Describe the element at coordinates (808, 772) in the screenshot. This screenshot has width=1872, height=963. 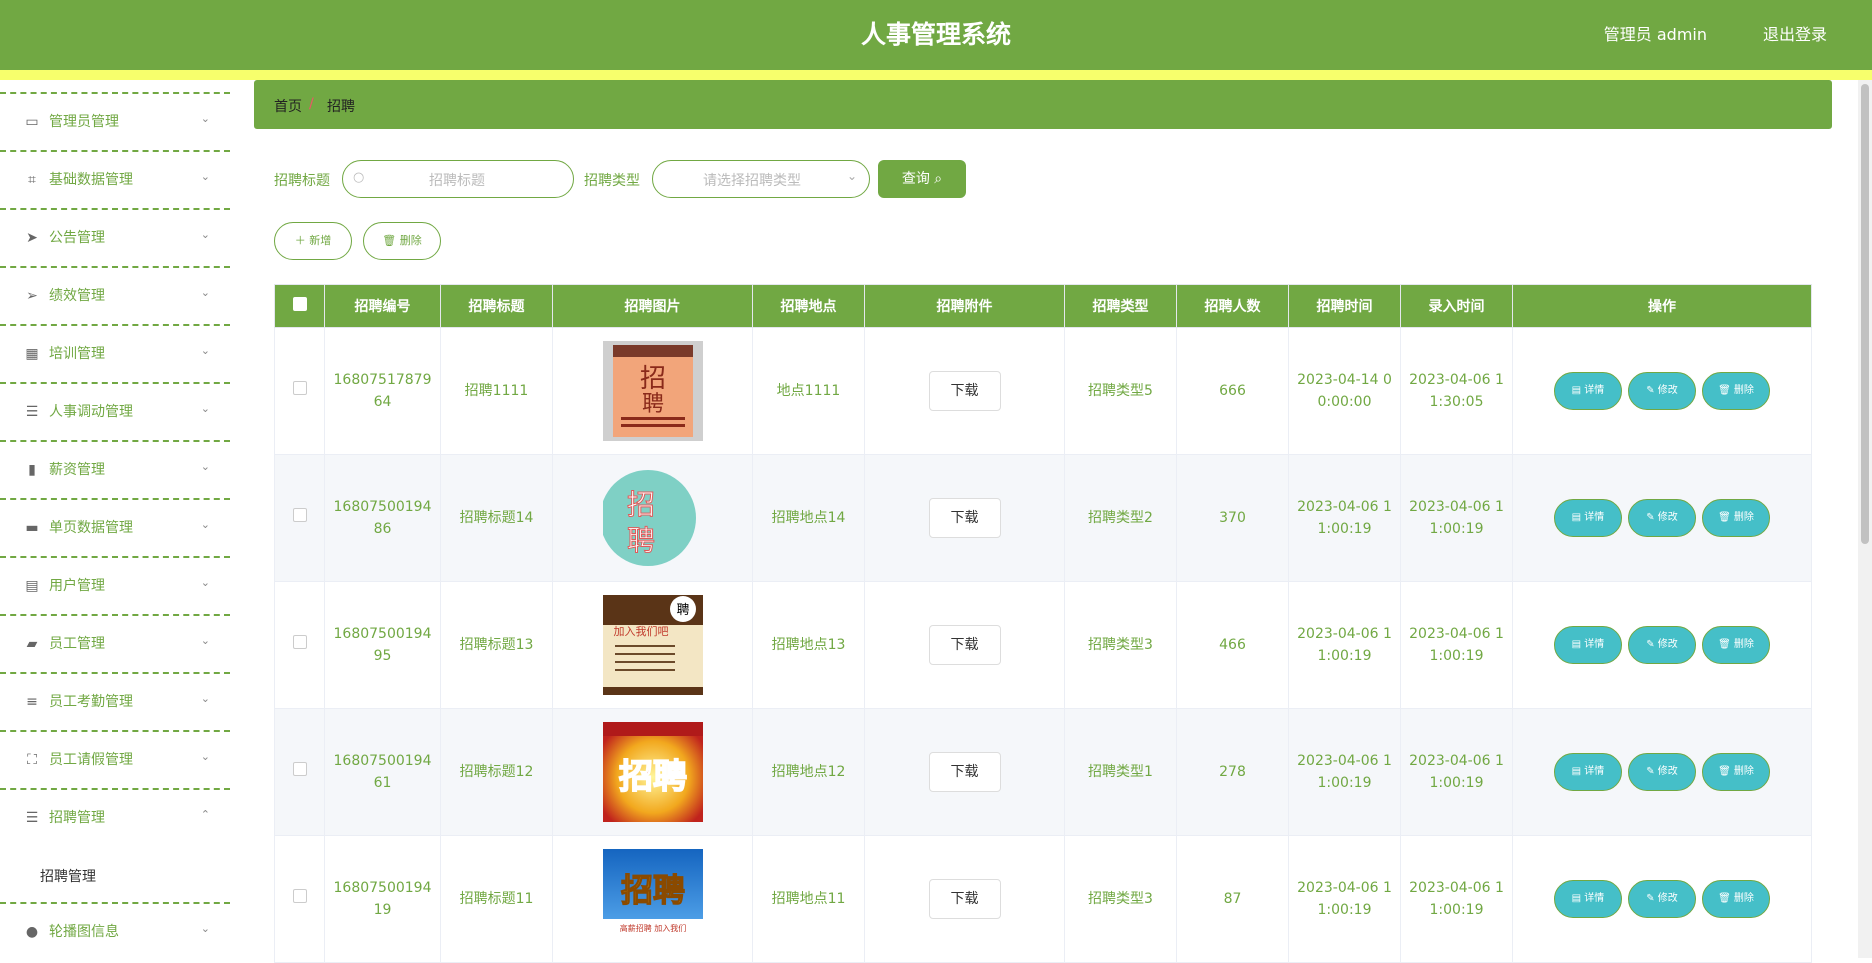
I see `cell-location: 招聘地点12` at that location.